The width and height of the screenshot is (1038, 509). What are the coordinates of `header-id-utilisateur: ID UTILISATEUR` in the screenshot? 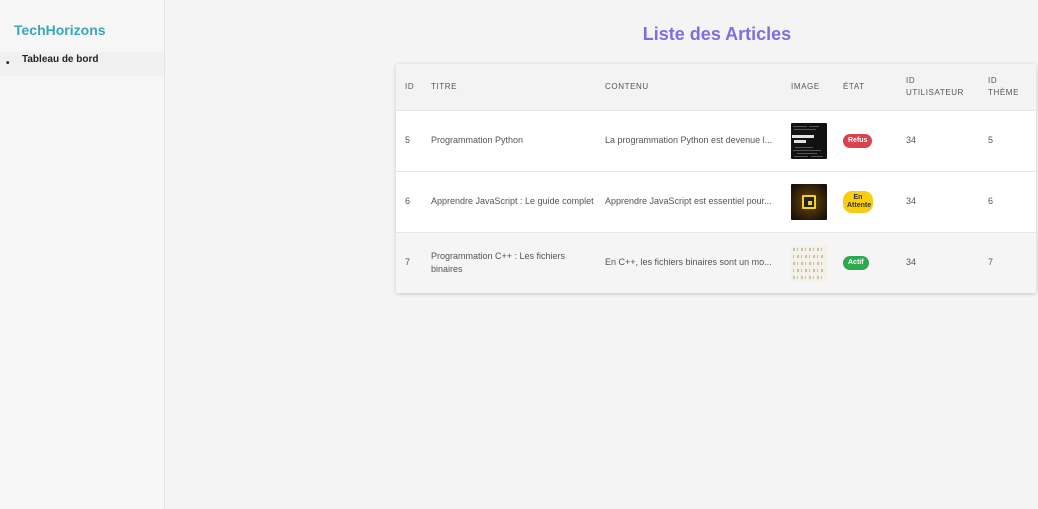 It's located at (938, 87).